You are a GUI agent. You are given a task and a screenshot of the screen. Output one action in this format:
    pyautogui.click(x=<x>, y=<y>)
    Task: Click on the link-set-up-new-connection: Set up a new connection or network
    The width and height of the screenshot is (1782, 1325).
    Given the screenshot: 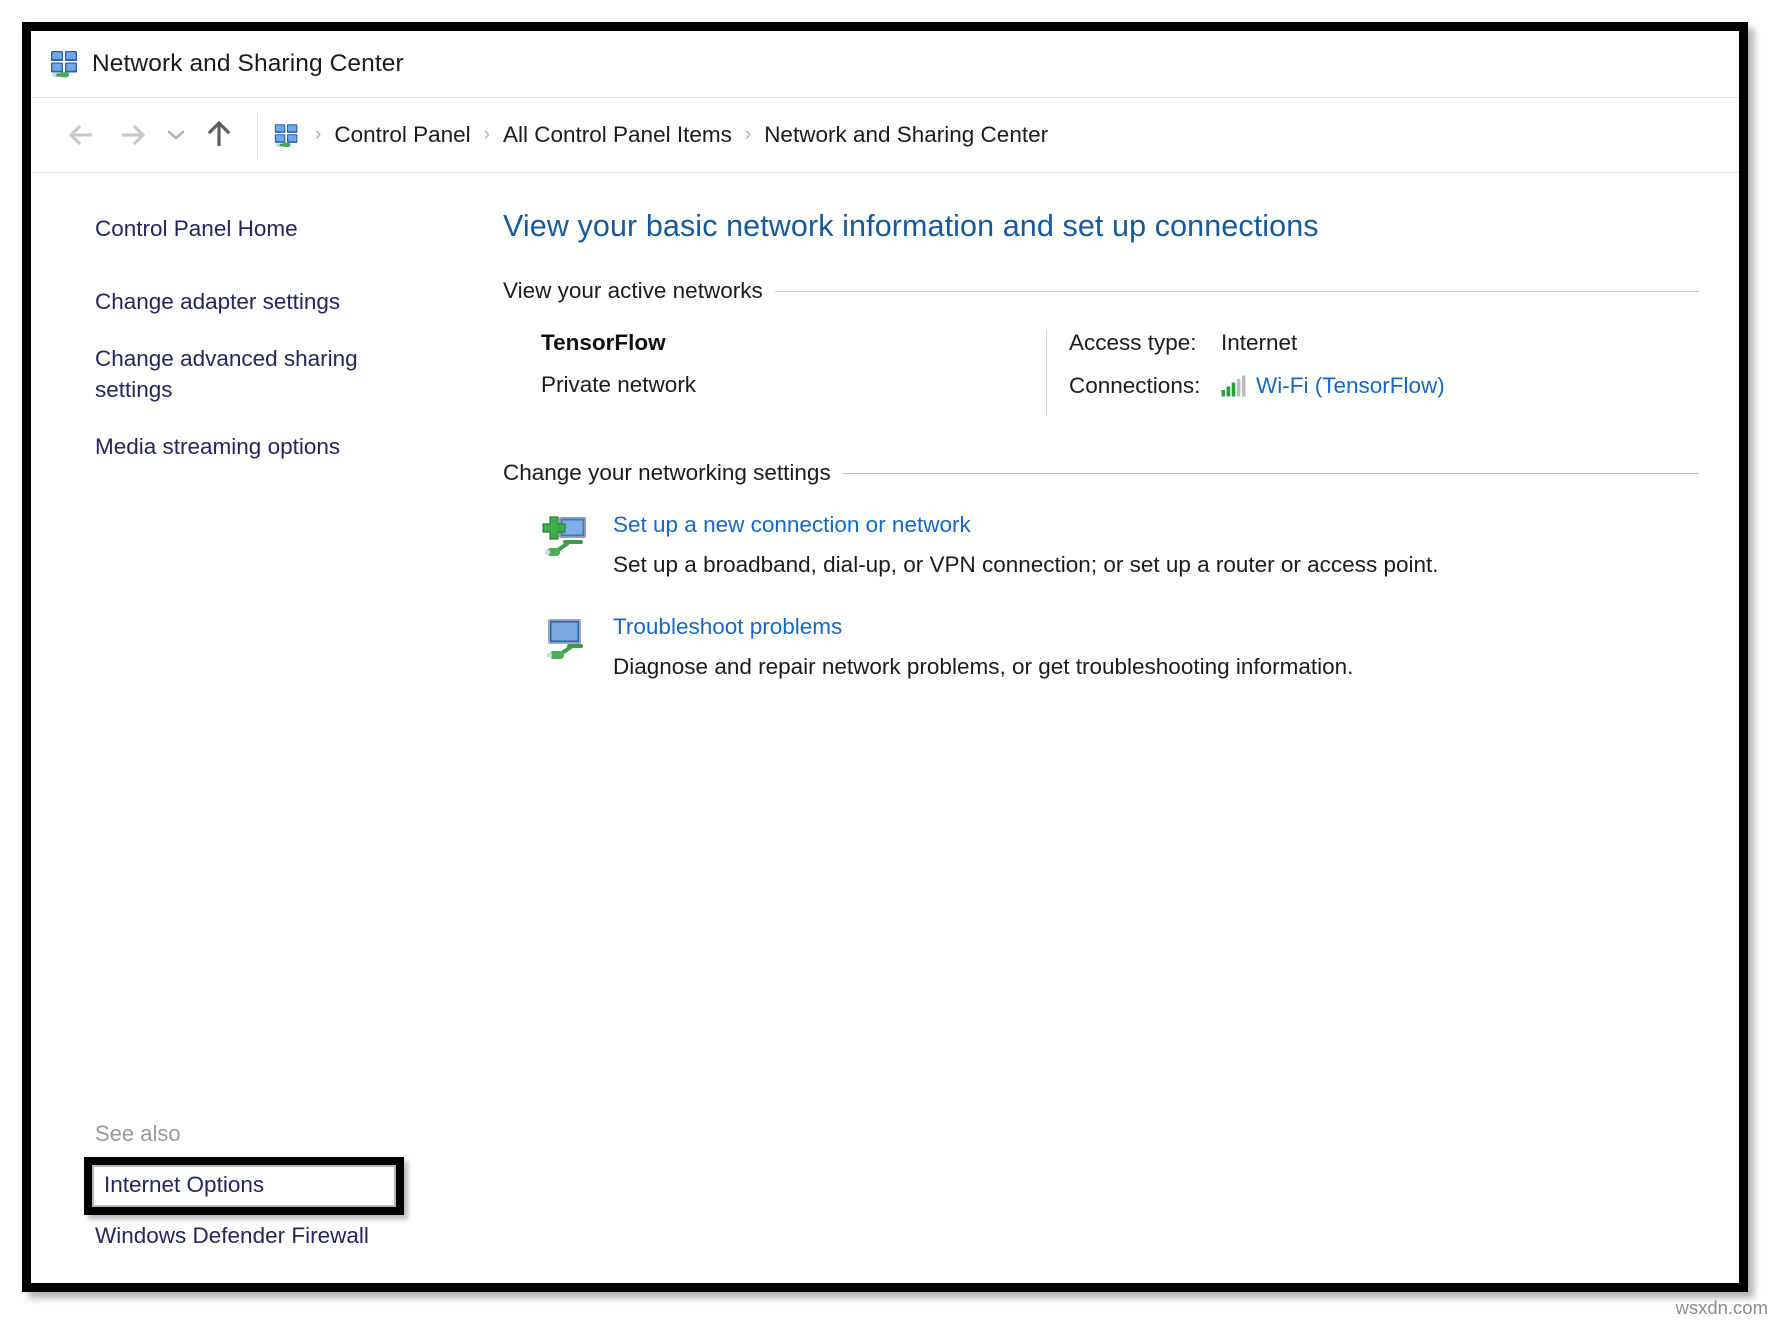 What is the action you would take?
    pyautogui.click(x=792, y=525)
    